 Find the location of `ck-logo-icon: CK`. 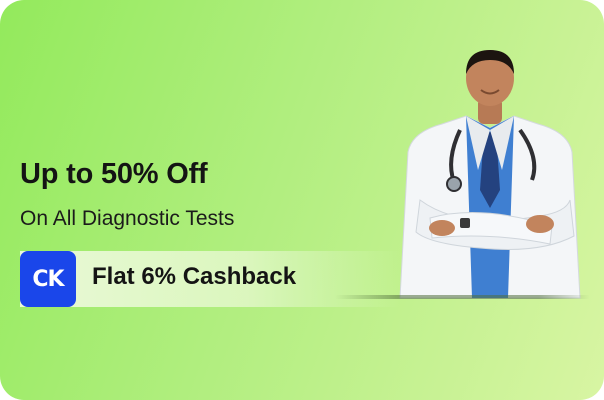

ck-logo-icon: CK is located at coordinates (48, 279).